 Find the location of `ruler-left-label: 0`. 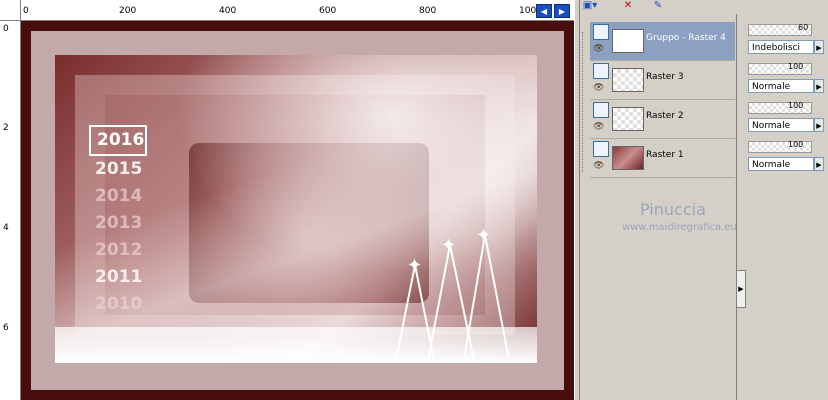

ruler-left-label: 0 is located at coordinates (6, 29).